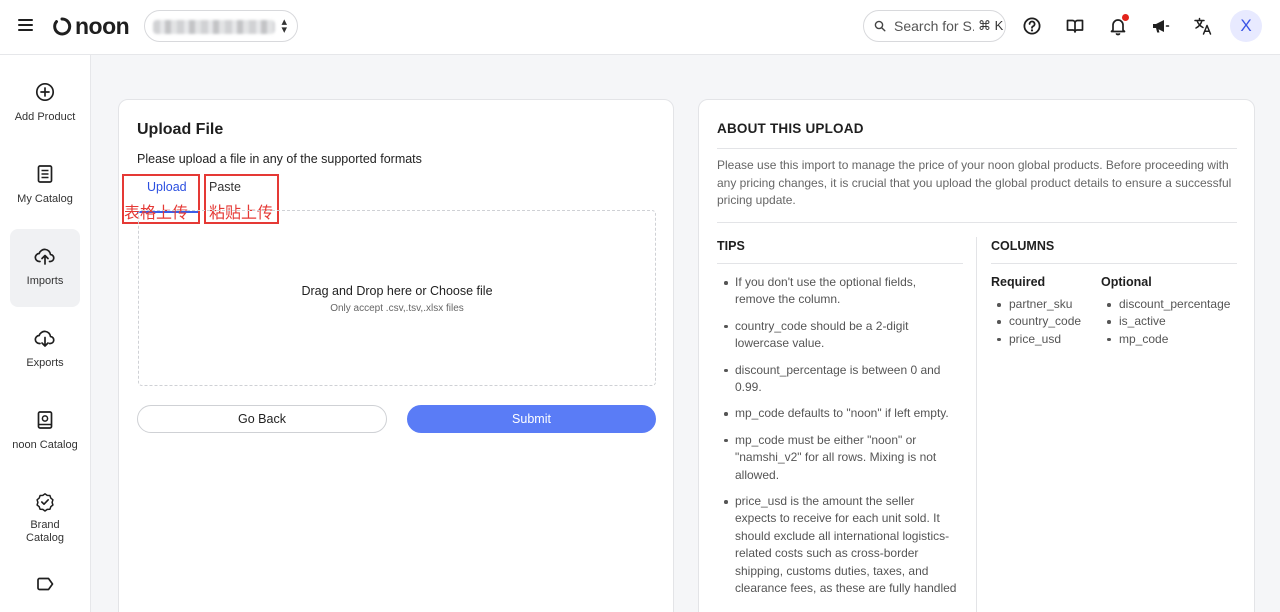  What do you see at coordinates (45, 117) in the screenshot?
I see `sidebar-item-label: Add Product` at bounding box center [45, 117].